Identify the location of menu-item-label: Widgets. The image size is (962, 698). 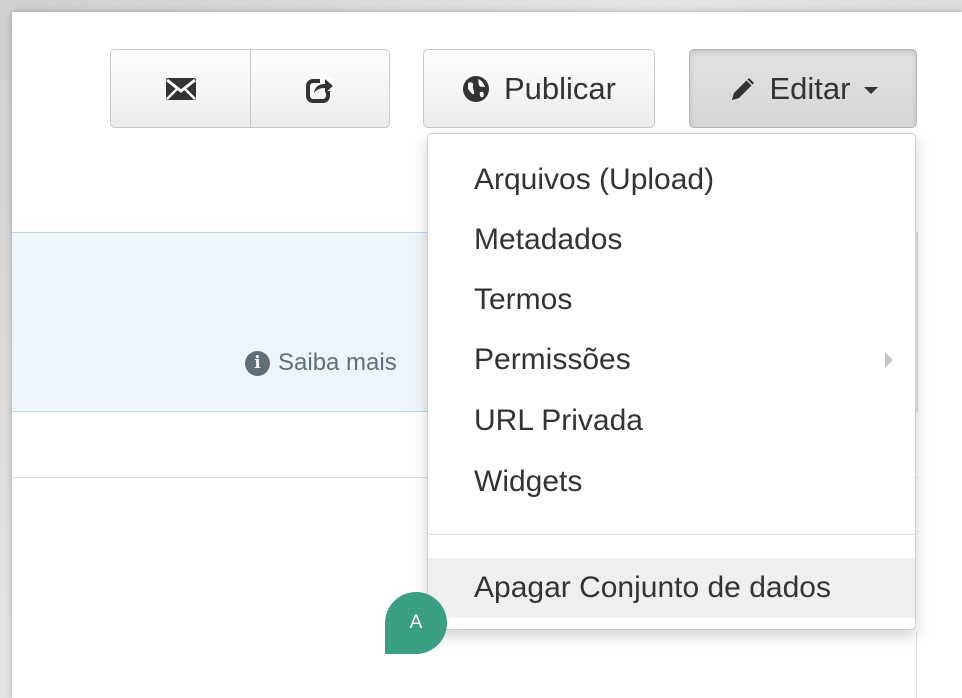
(528, 481).